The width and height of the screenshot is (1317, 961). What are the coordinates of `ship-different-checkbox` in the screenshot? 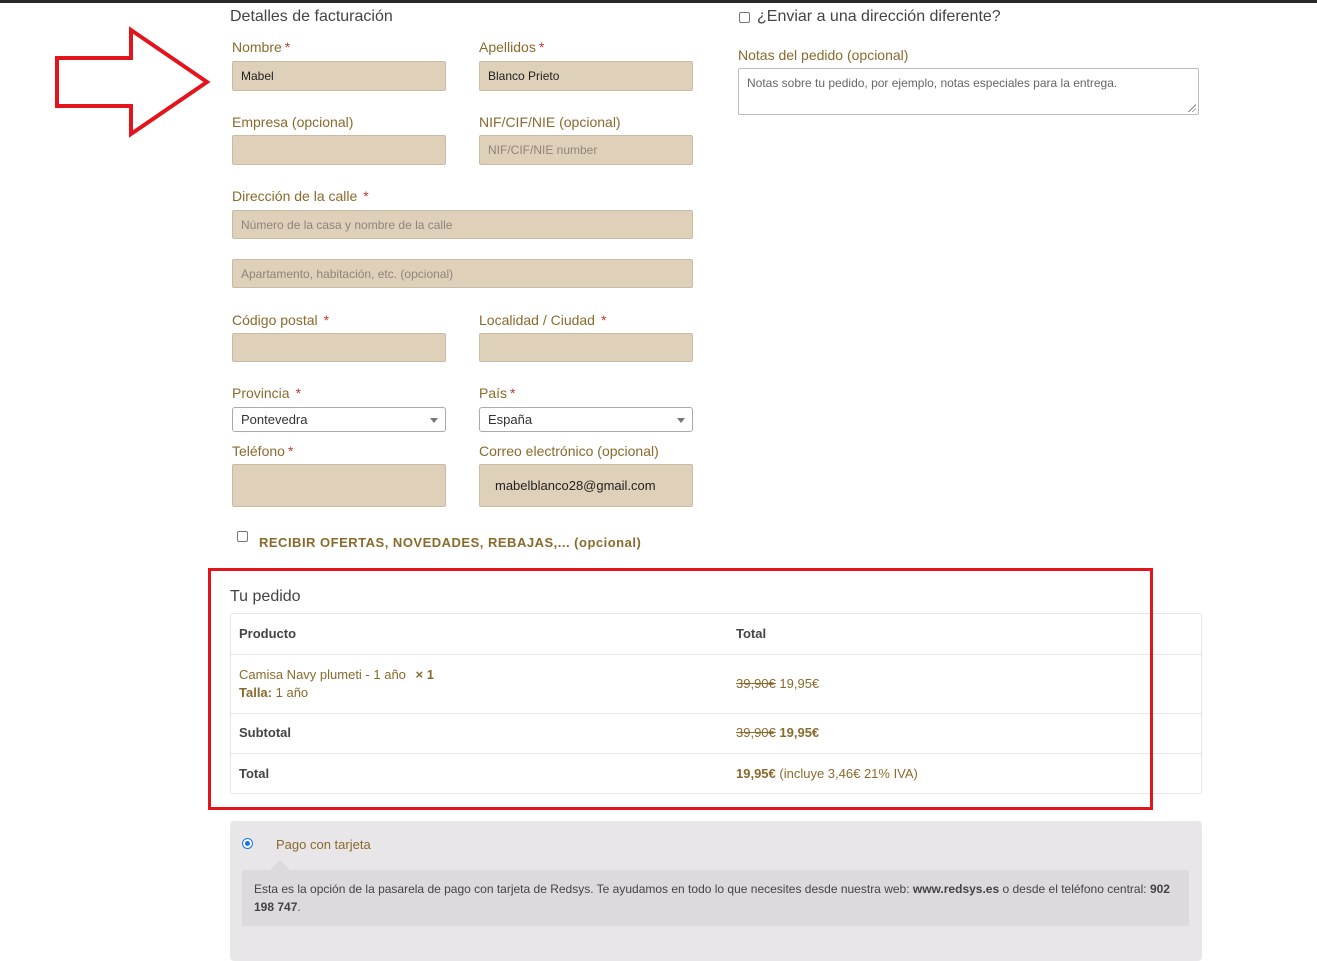 It's located at (744, 17).